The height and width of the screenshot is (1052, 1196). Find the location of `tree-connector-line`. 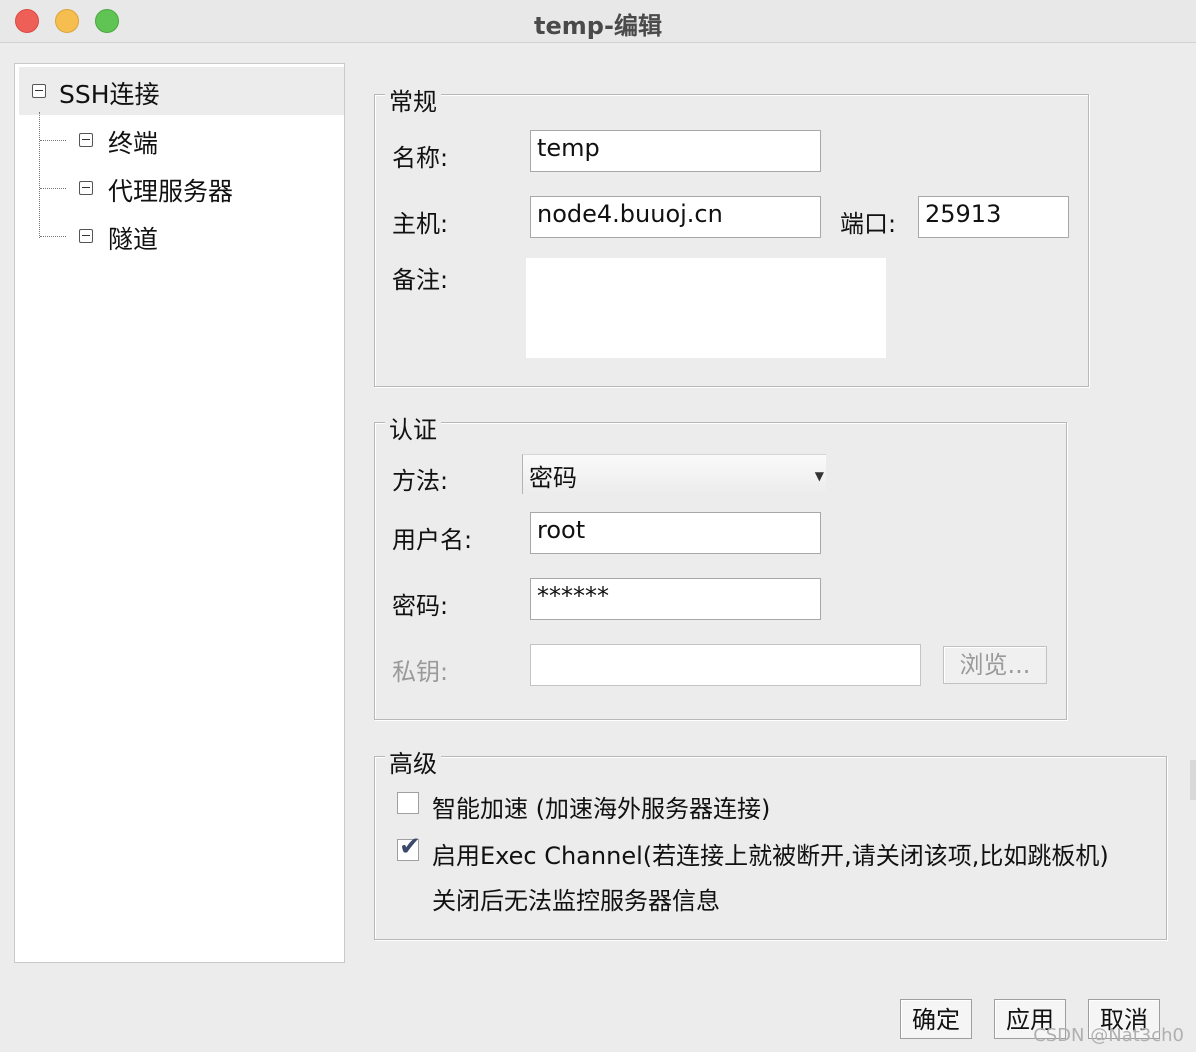

tree-connector-line is located at coordinates (39, 175).